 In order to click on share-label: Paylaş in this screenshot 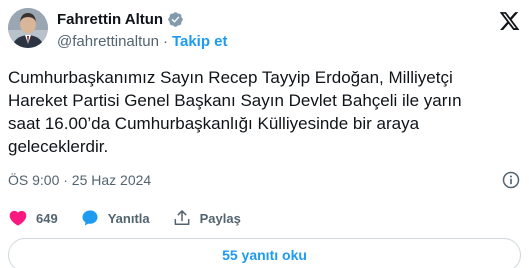, I will do `click(220, 218)`.